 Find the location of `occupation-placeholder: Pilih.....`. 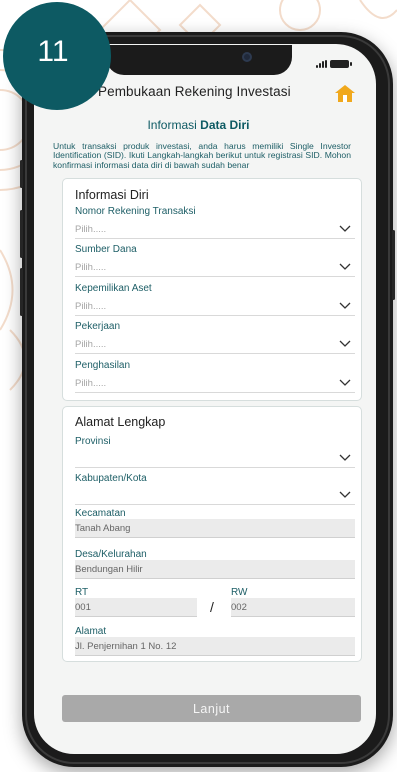

occupation-placeholder: Pilih..... is located at coordinates (91, 344).